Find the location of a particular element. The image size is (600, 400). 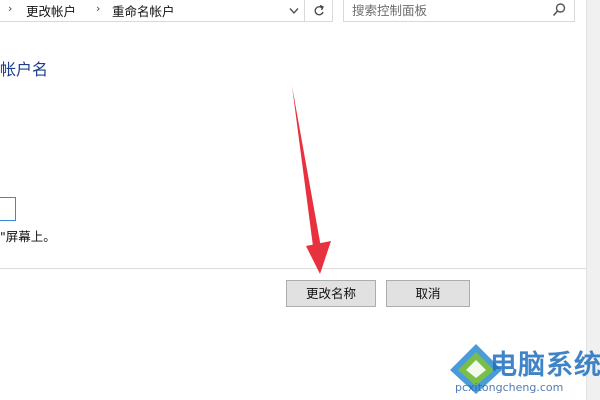

search-box is located at coordinates (459, 11).